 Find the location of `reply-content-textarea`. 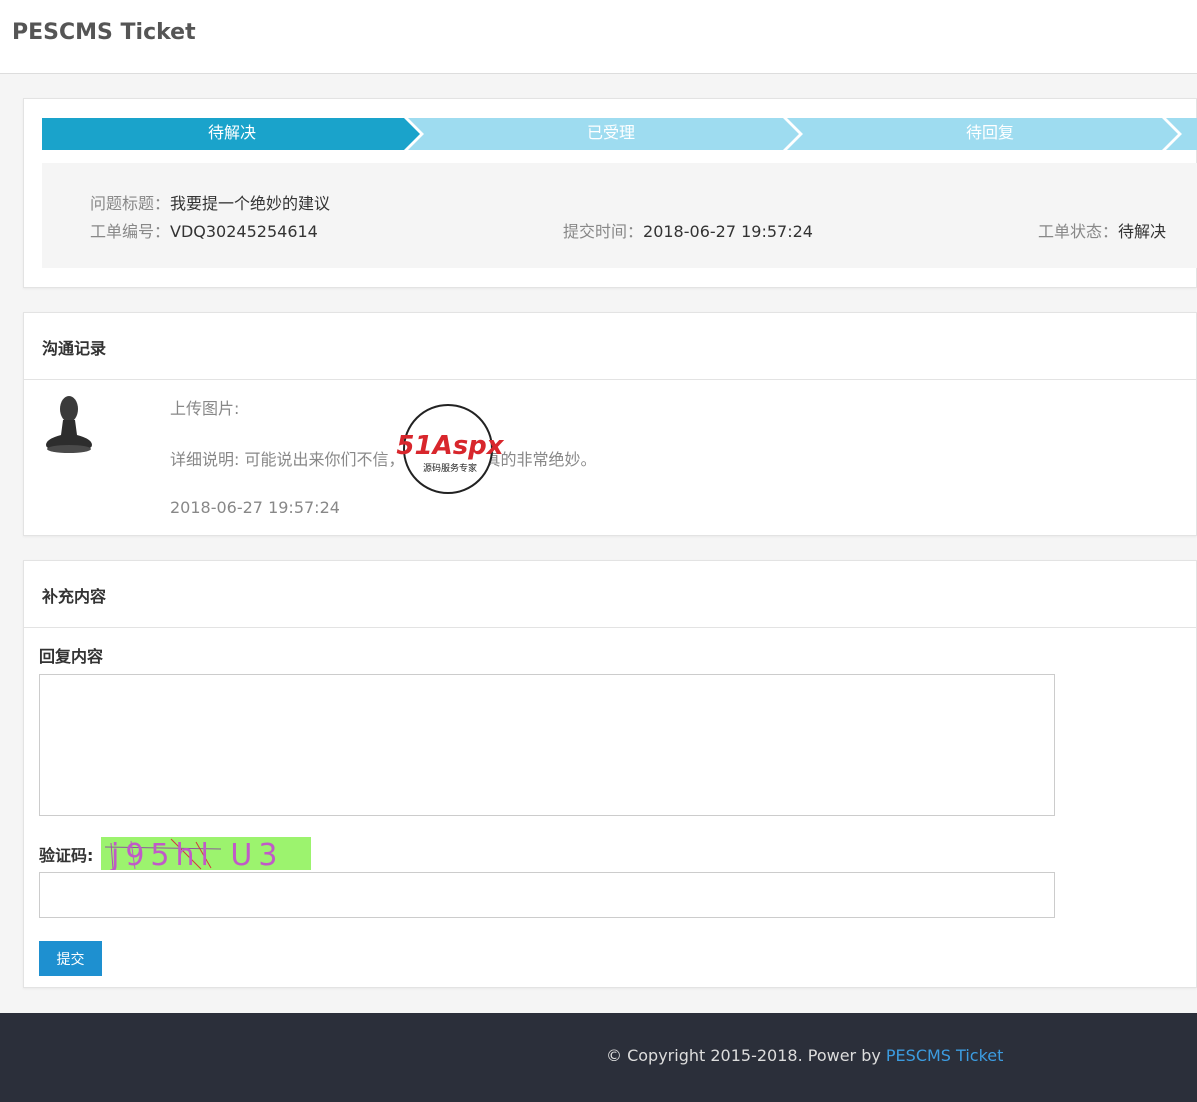

reply-content-textarea is located at coordinates (547, 745).